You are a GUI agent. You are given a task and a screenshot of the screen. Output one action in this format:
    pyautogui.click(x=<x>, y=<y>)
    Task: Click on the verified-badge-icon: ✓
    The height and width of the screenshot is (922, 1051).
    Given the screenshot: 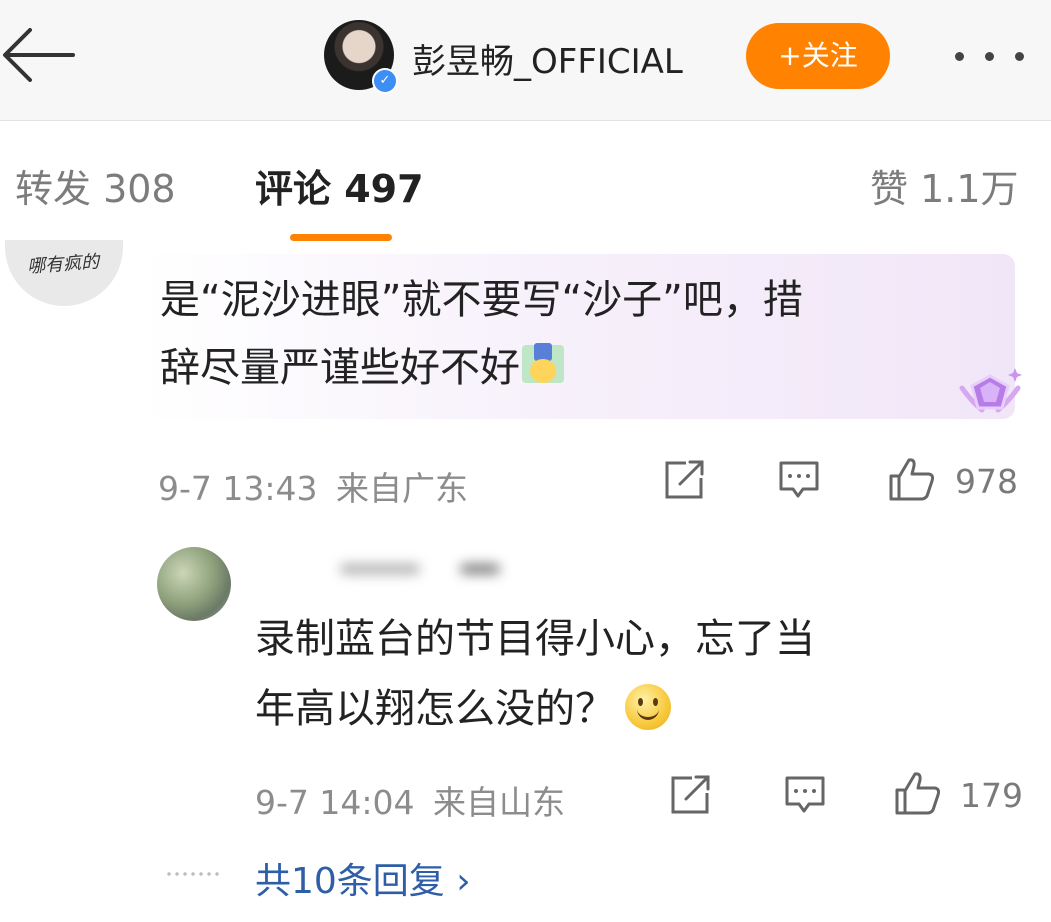 What is the action you would take?
    pyautogui.click(x=385, y=81)
    